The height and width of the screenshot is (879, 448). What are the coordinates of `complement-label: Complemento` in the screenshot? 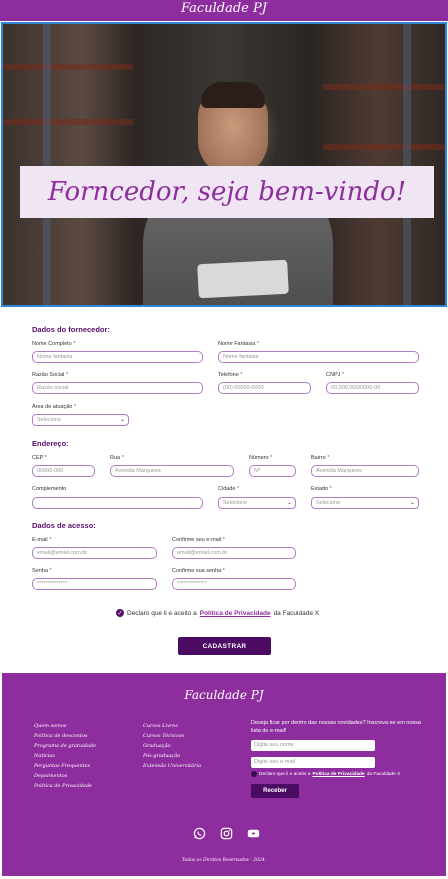 It's located at (49, 489).